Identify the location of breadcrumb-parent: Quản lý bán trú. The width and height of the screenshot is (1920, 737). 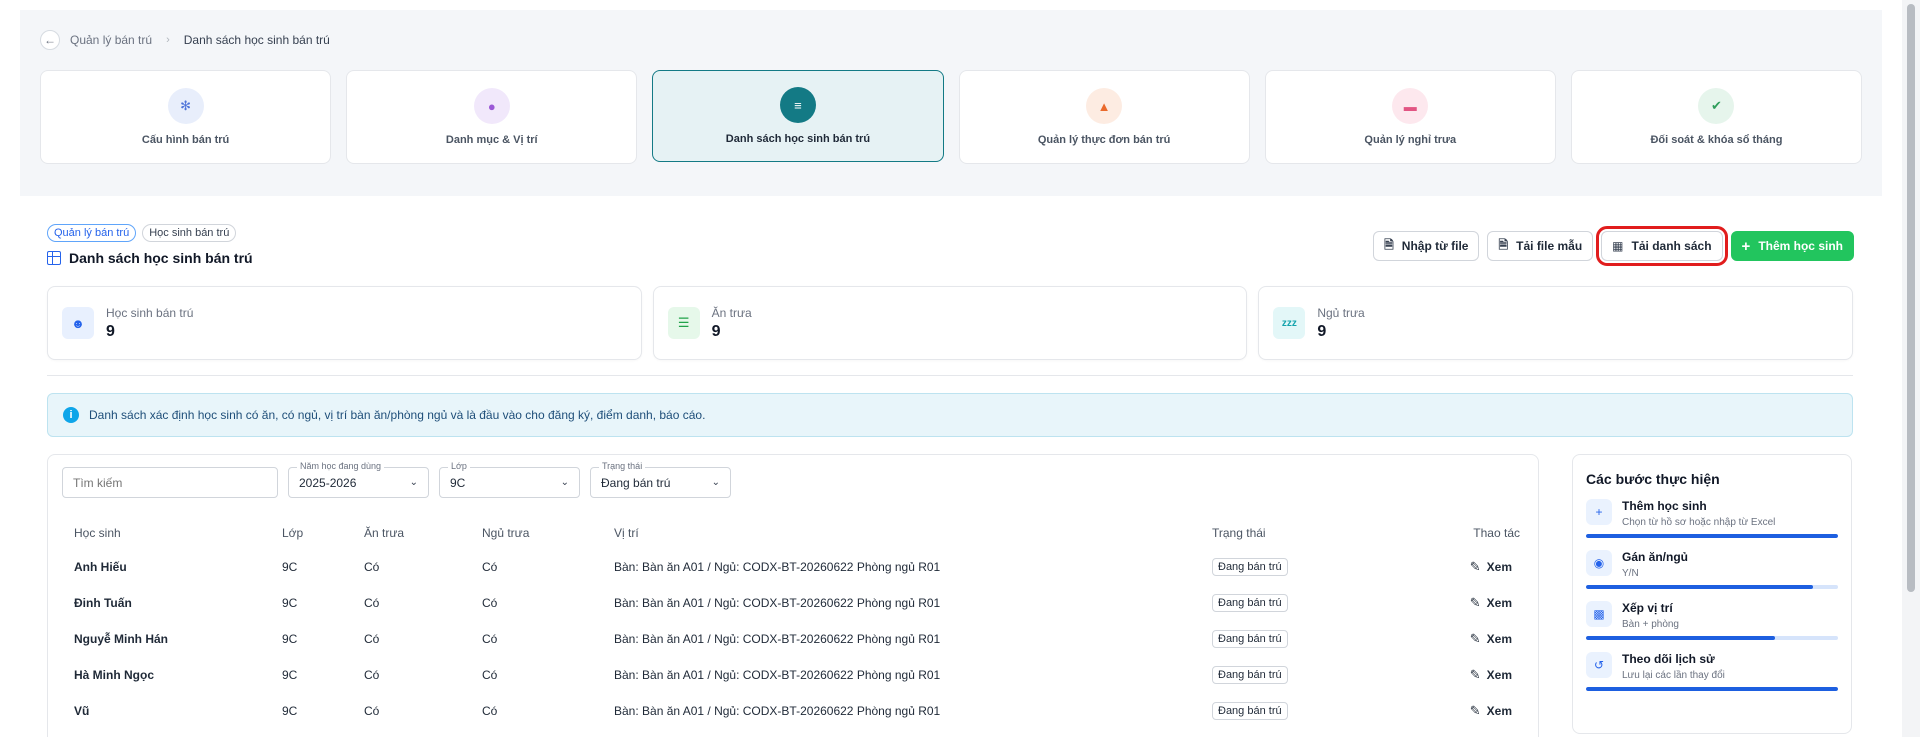
(111, 40).